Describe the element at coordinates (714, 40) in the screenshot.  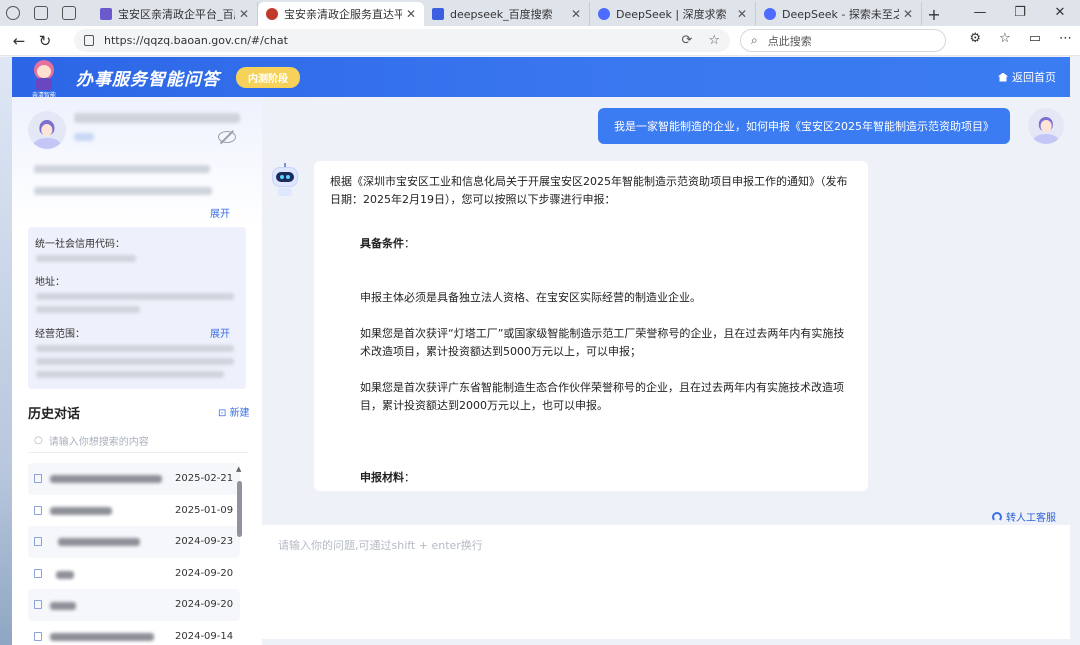
I see `favorite-star-icon: ☆` at that location.